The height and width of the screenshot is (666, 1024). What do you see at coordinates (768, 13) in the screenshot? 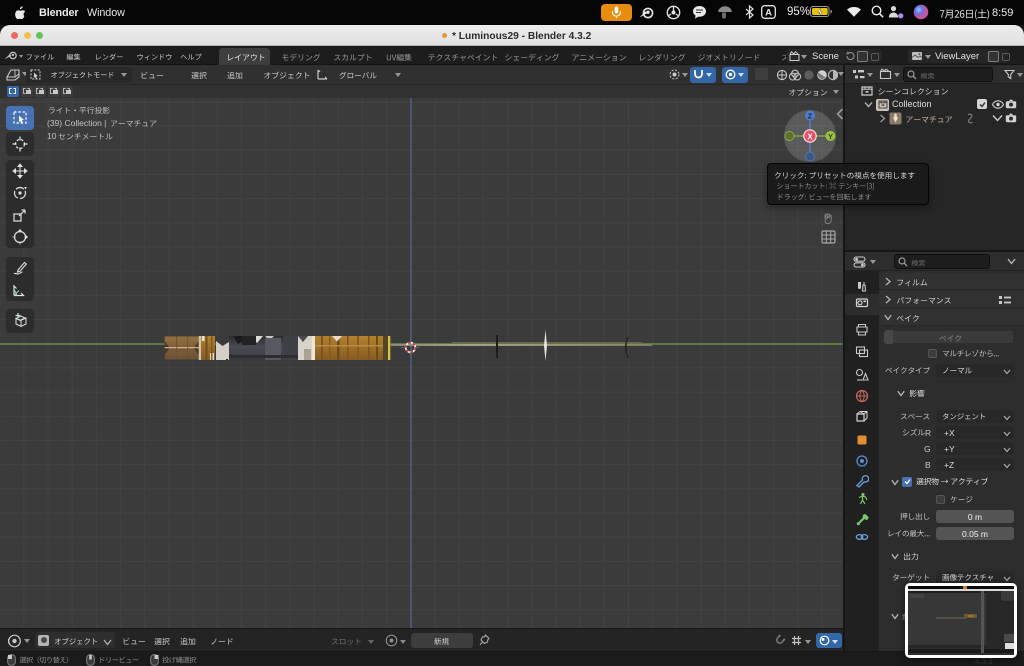
I see `svg-text: A` at bounding box center [768, 13].